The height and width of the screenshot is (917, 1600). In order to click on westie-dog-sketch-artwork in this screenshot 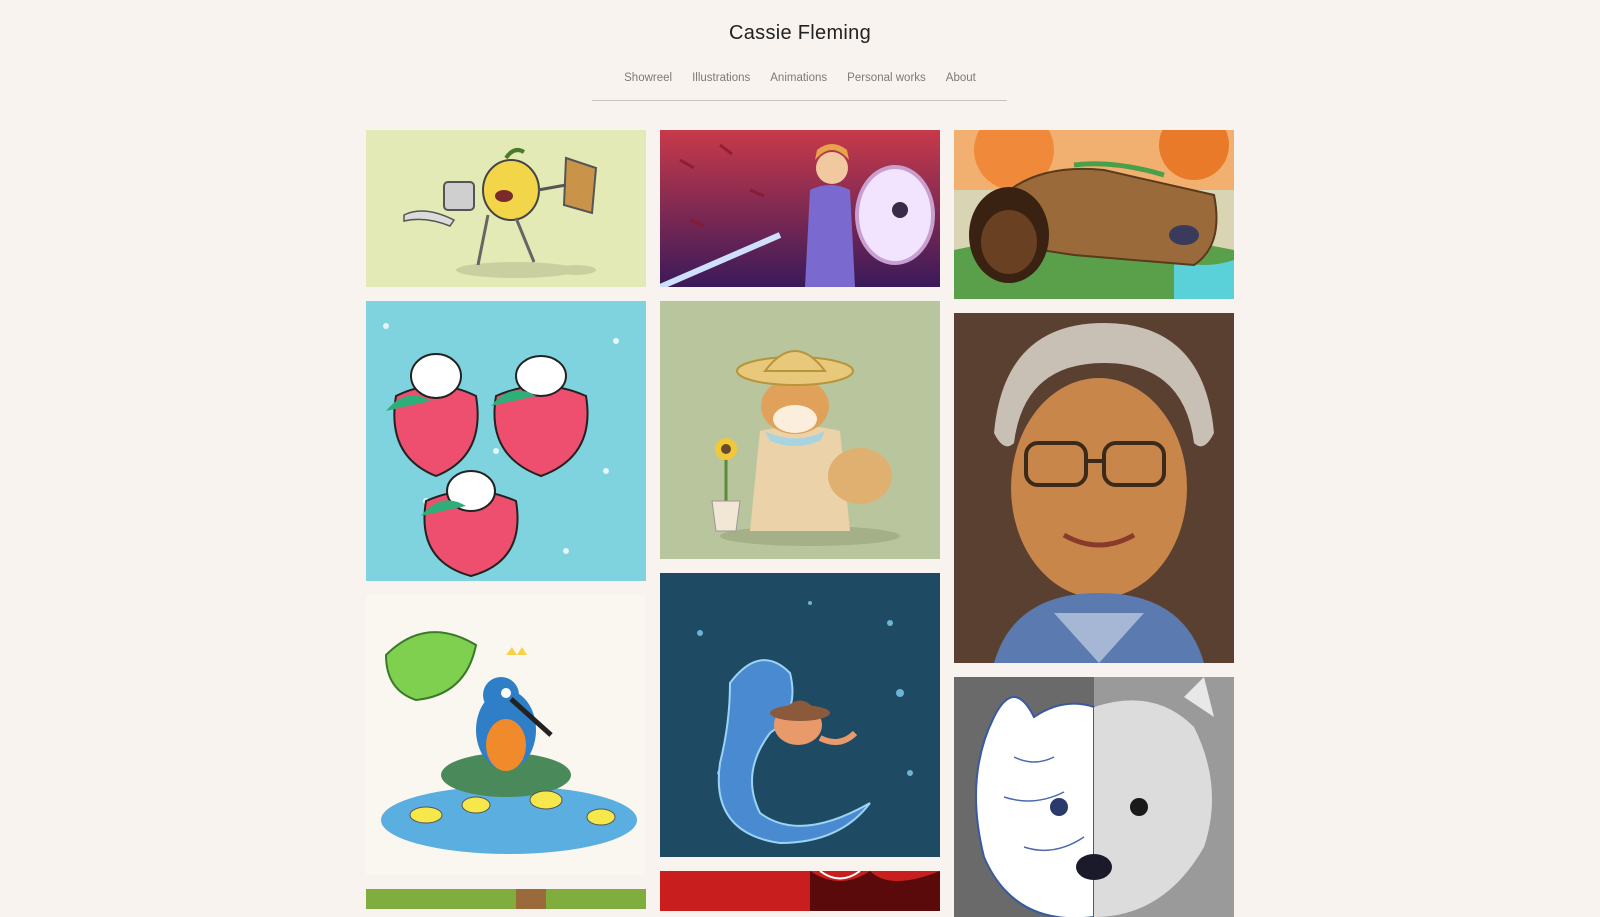, I will do `click(1094, 797)`.